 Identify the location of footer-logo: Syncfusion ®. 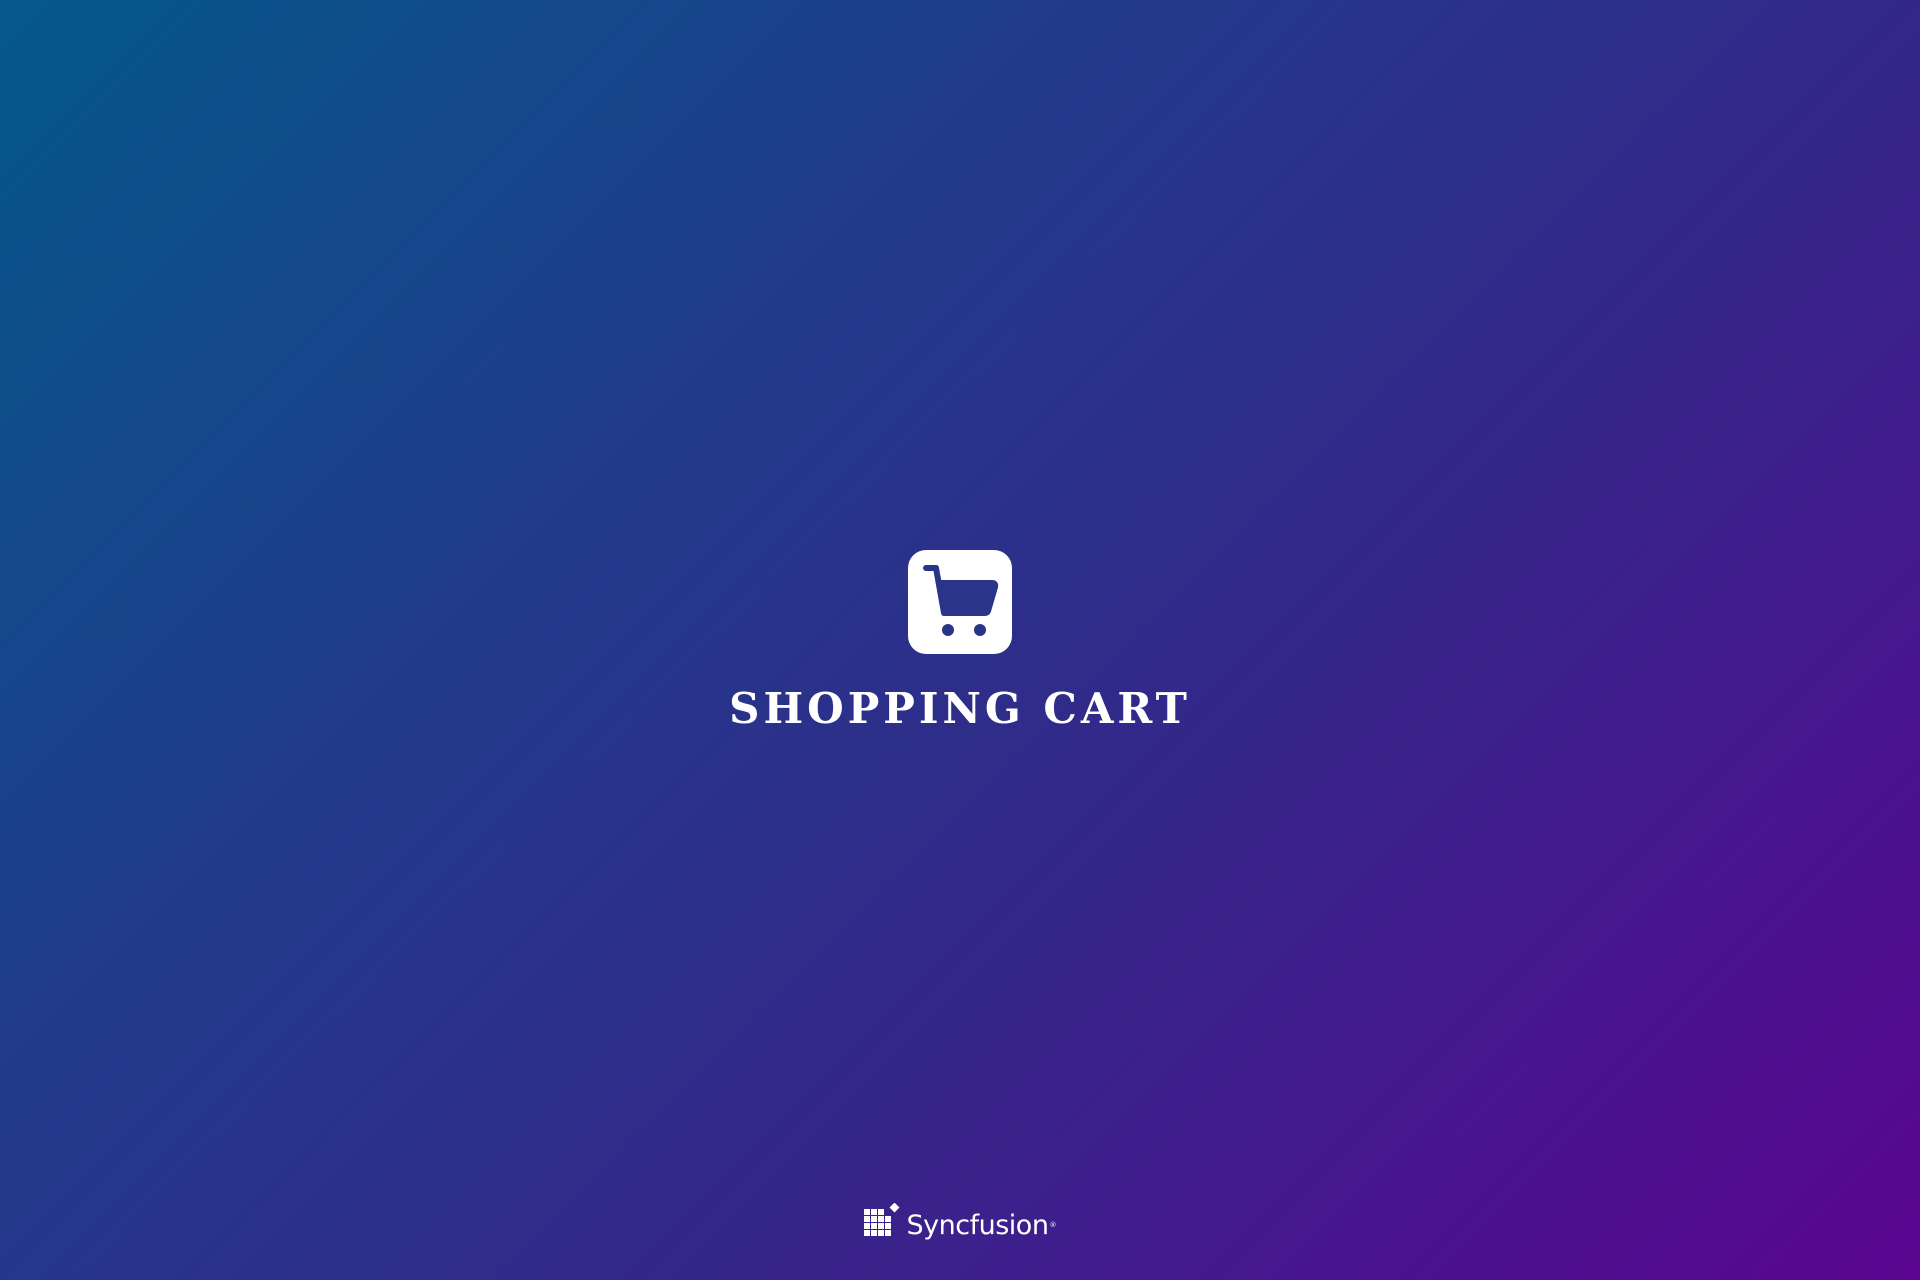
(960, 1221).